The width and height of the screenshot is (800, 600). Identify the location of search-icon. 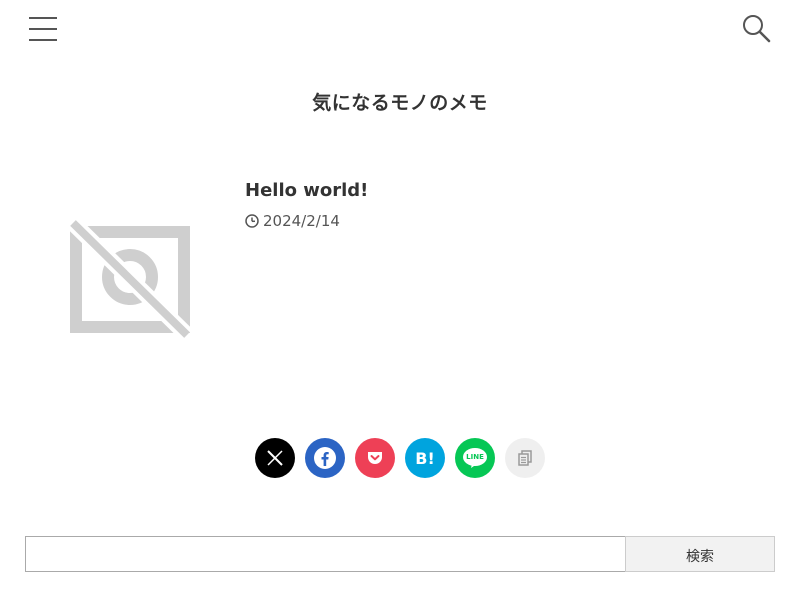
(757, 29).